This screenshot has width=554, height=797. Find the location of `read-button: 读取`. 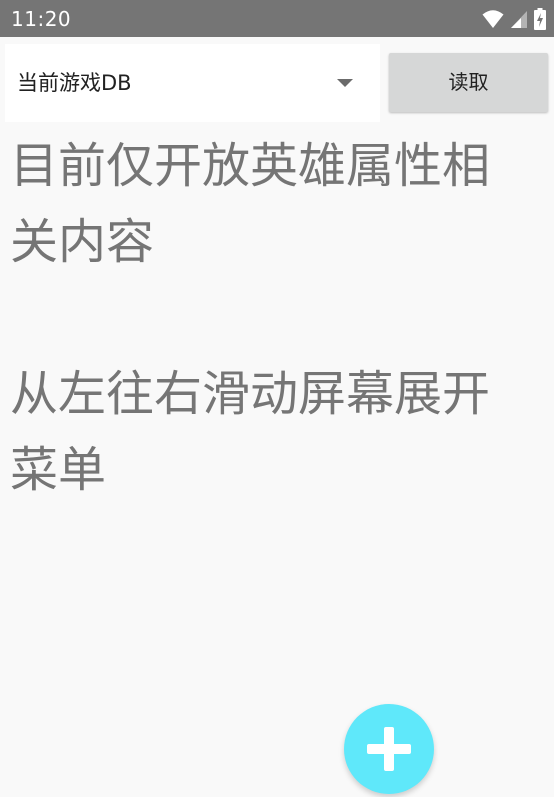

read-button: 读取 is located at coordinates (468, 82).